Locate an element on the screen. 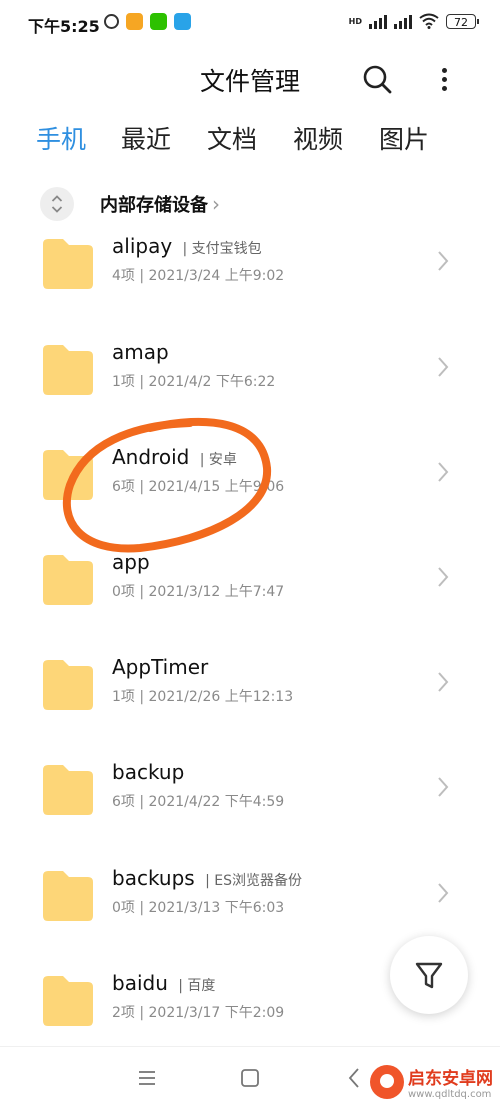 This screenshot has width=500, height=1112. tab-phone: 手机 is located at coordinates (61, 138).